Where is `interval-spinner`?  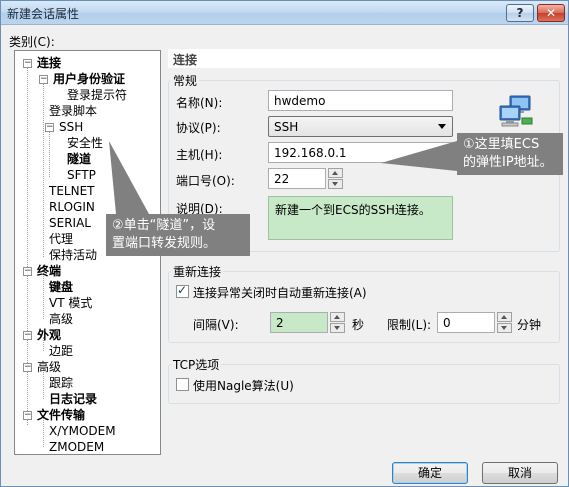 interval-spinner is located at coordinates (337, 322).